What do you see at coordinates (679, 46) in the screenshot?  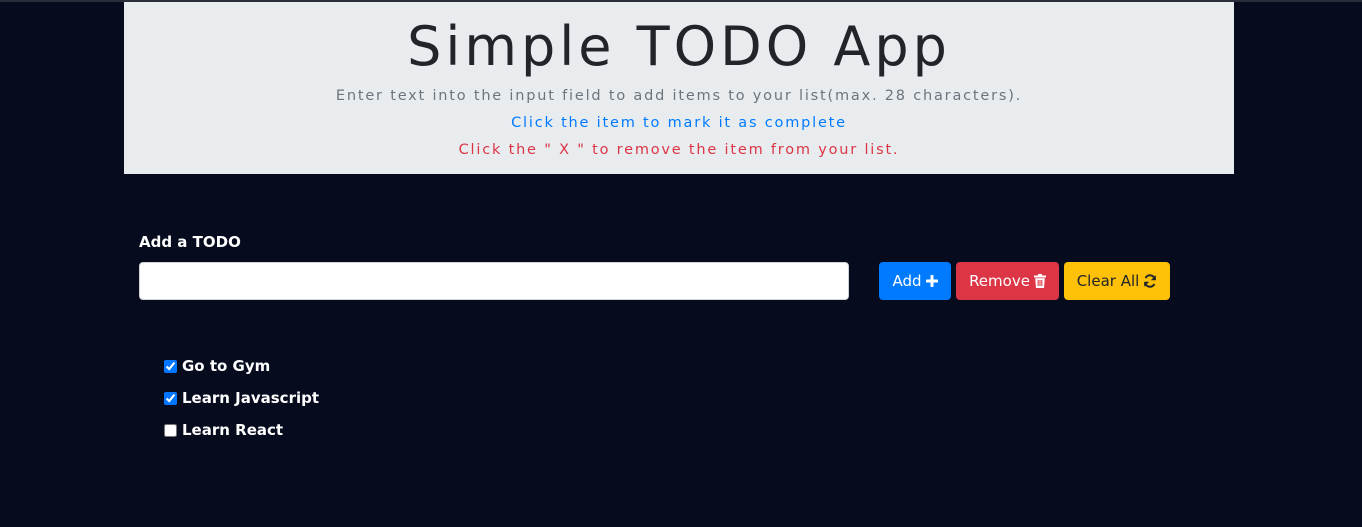 I see `page-title: Simple TODO App` at bounding box center [679, 46].